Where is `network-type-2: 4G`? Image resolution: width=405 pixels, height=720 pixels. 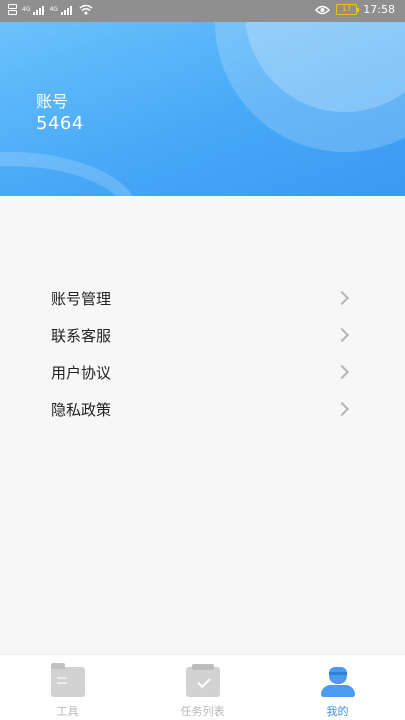
network-type-2: 4G is located at coordinates (53, 9).